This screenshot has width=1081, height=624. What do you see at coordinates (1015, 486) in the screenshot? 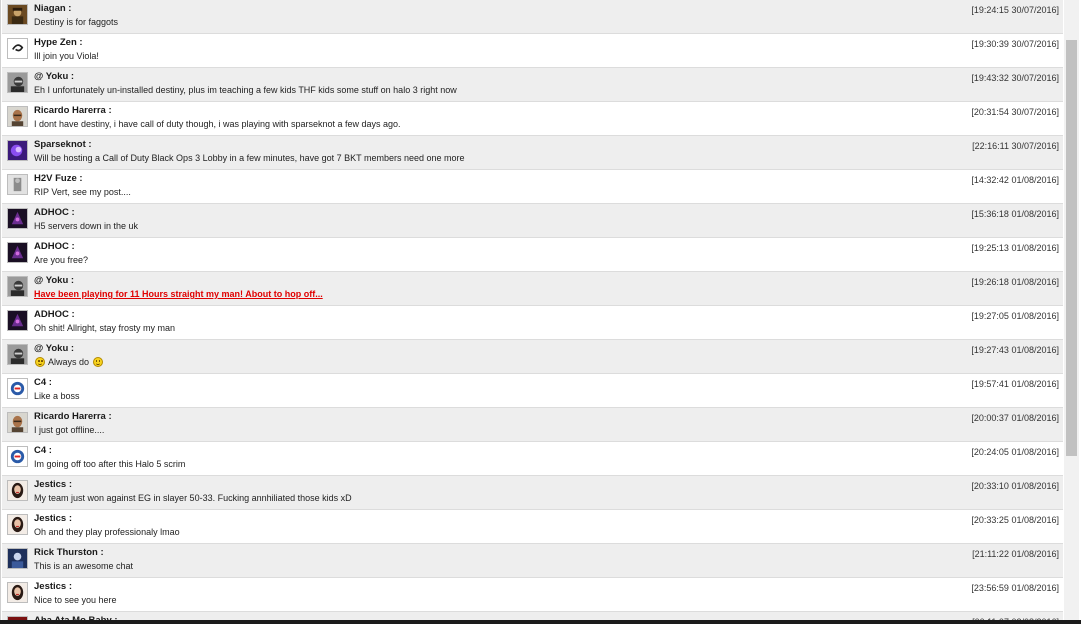
I see `message-timestamp: [20:33:10 01/08/2016]` at bounding box center [1015, 486].